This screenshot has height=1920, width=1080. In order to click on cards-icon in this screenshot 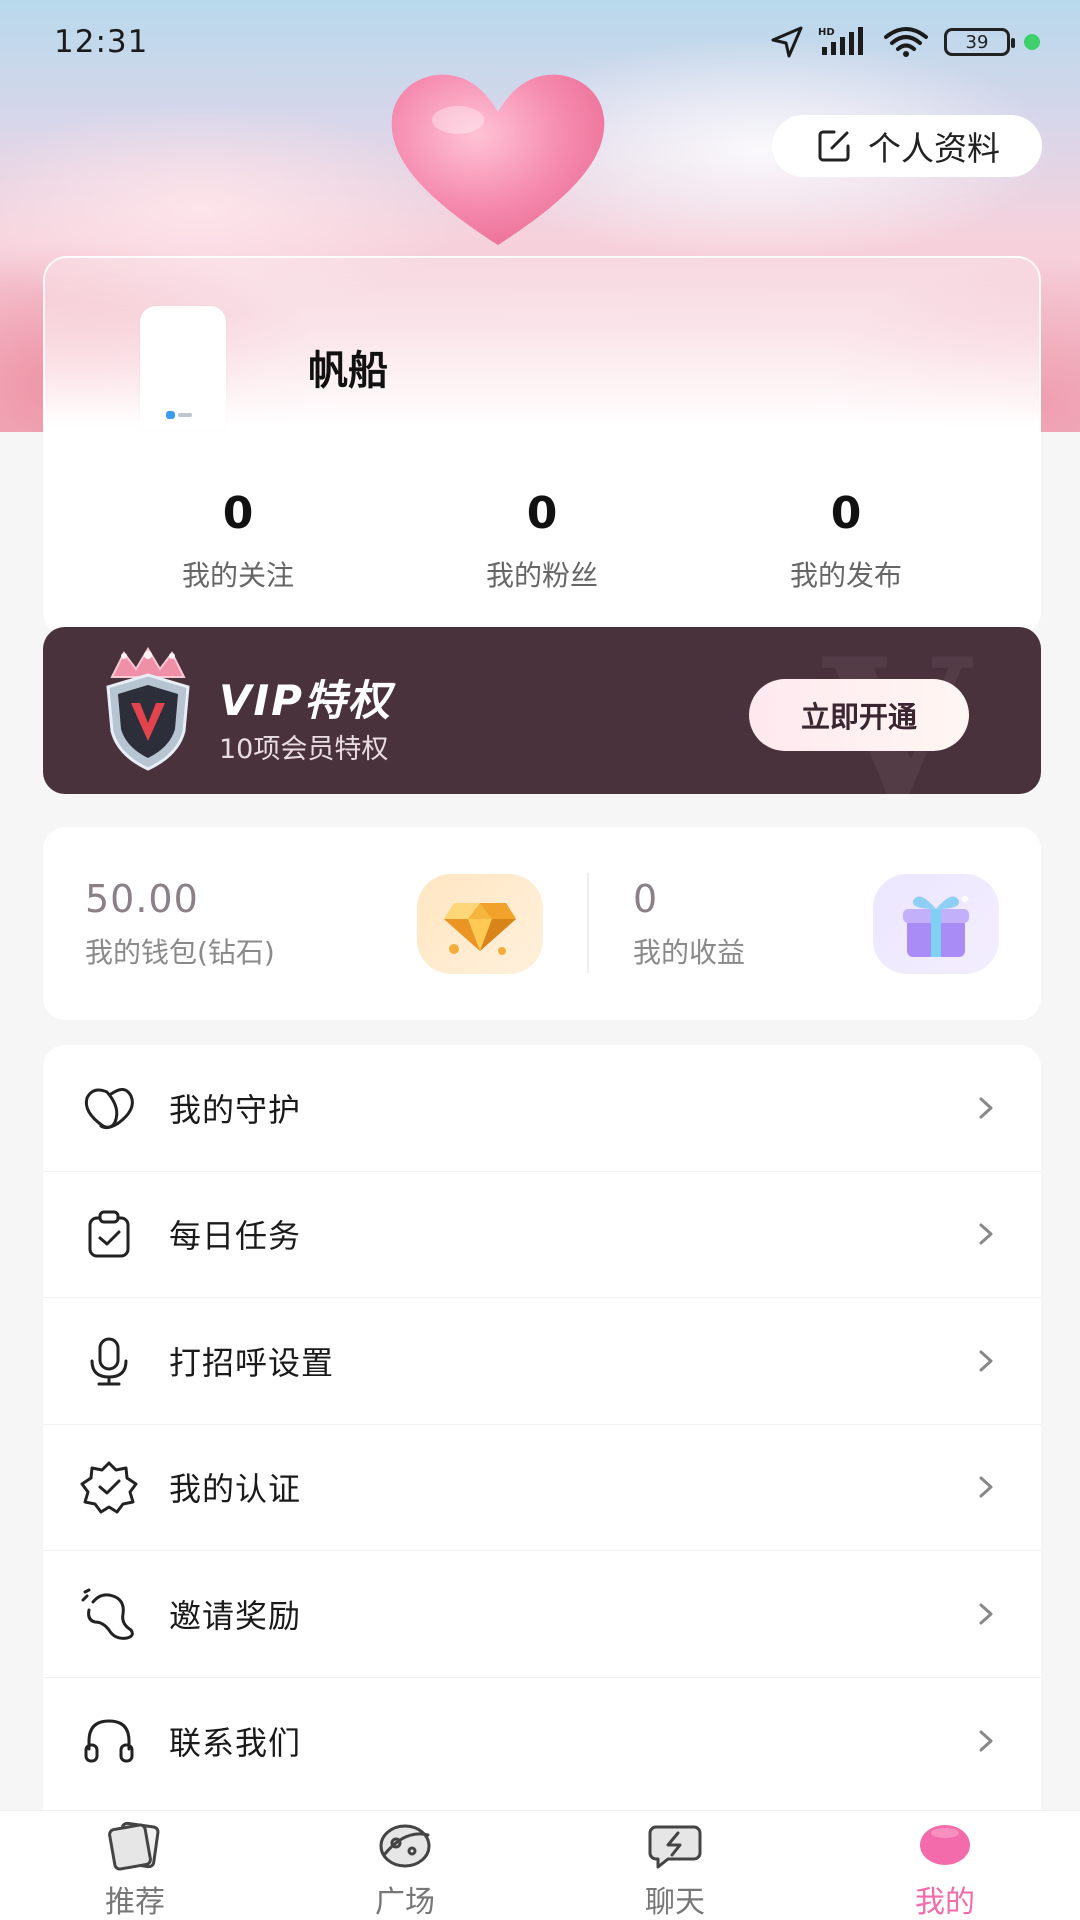, I will do `click(135, 1846)`.